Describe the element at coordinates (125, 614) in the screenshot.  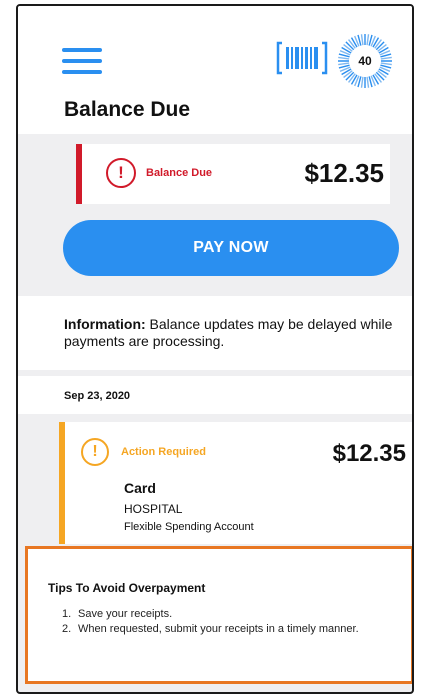
I see `tip-text: Save your receipts.` at that location.